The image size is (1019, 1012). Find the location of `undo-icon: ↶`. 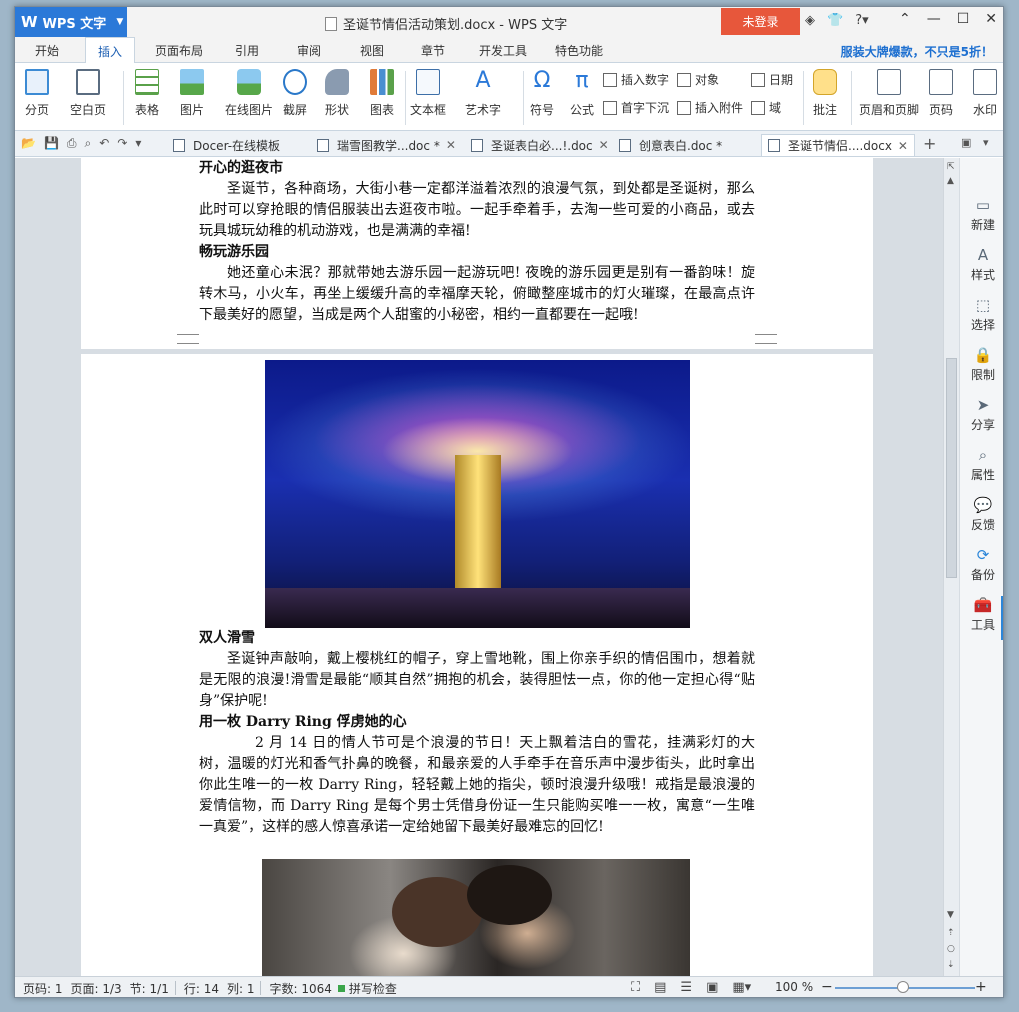

undo-icon: ↶ is located at coordinates (104, 143).